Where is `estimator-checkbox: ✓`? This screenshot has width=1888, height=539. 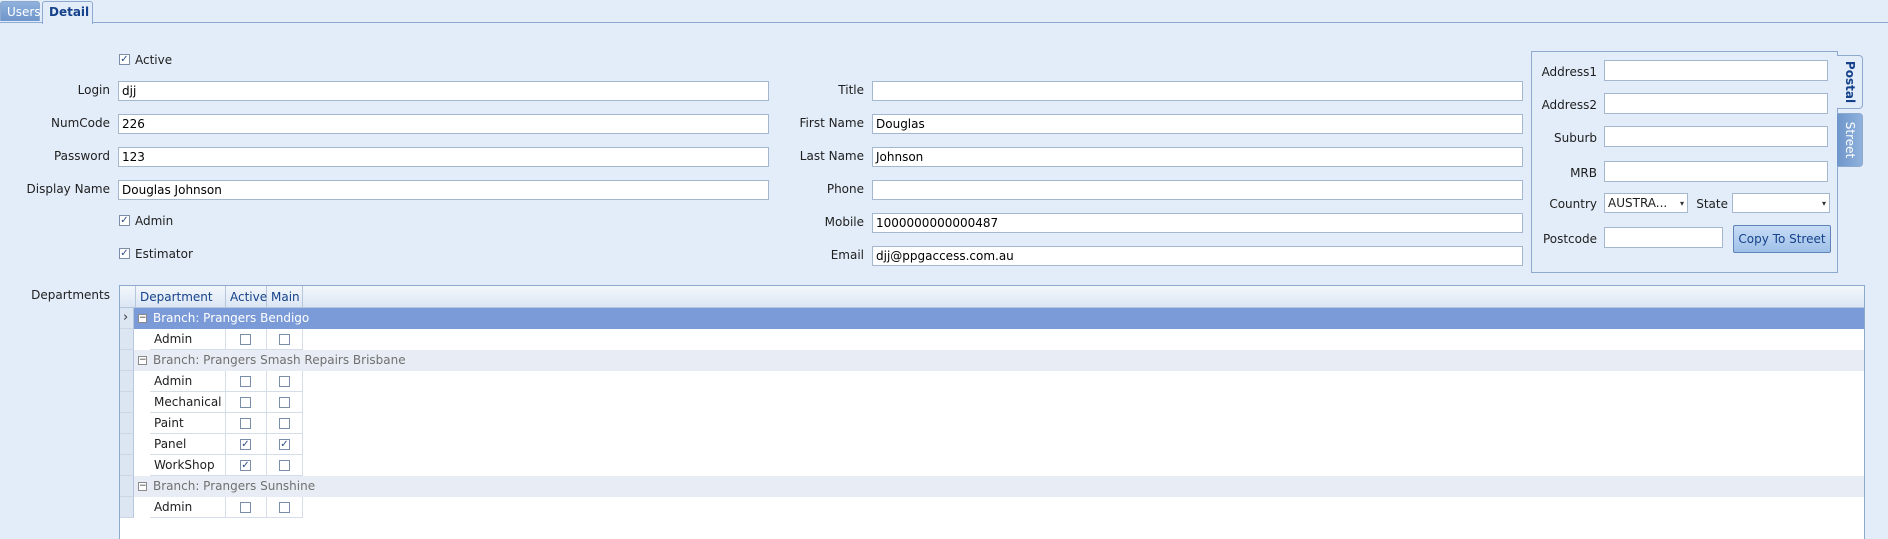 estimator-checkbox: ✓ is located at coordinates (124, 253).